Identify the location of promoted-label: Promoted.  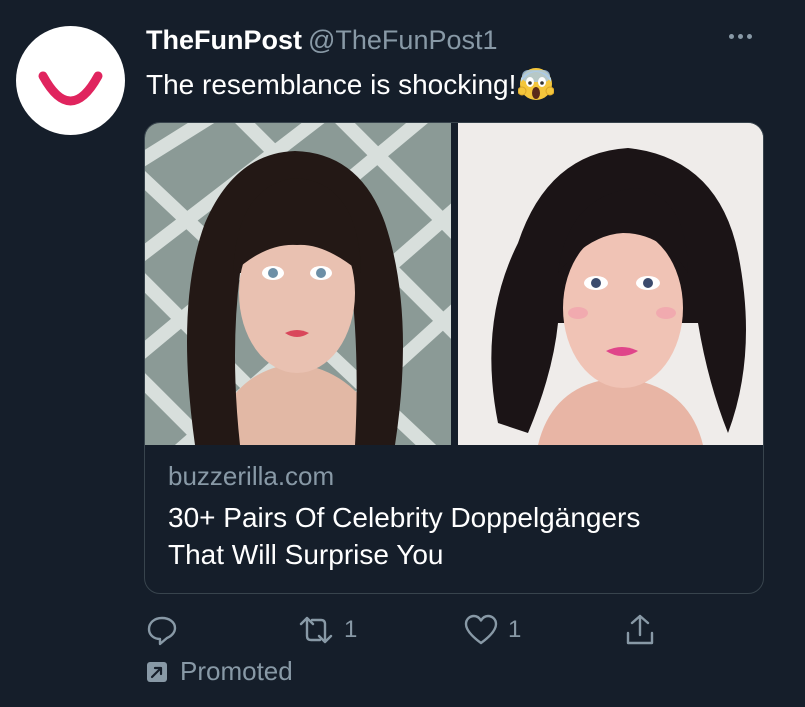
(219, 671).